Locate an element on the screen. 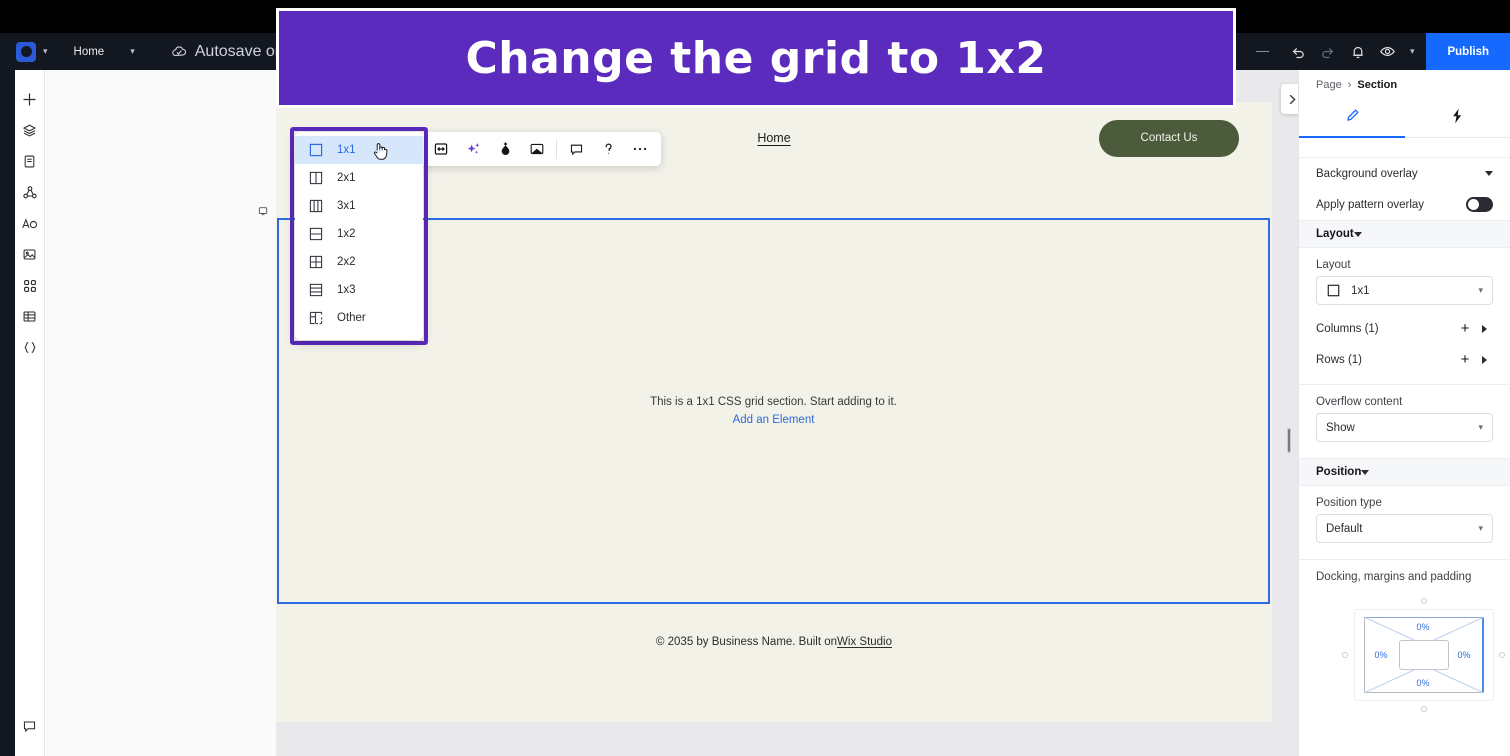 Image resolution: width=1510 pixels, height=756 pixels. add-an-element-link: Add an Element is located at coordinates (774, 420).